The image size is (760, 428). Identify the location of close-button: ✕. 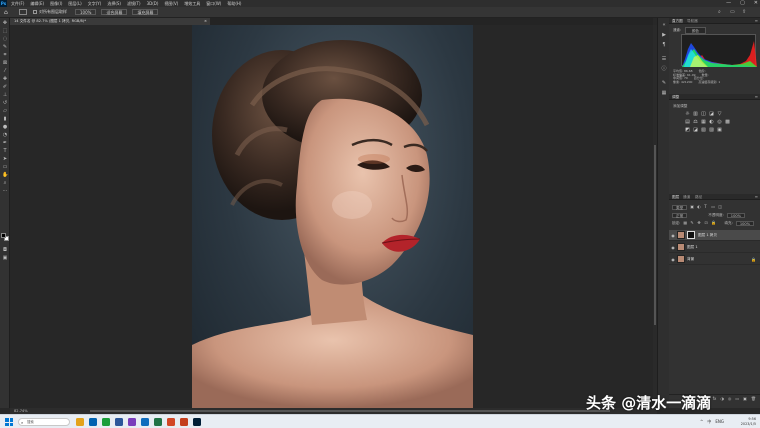
(756, 3).